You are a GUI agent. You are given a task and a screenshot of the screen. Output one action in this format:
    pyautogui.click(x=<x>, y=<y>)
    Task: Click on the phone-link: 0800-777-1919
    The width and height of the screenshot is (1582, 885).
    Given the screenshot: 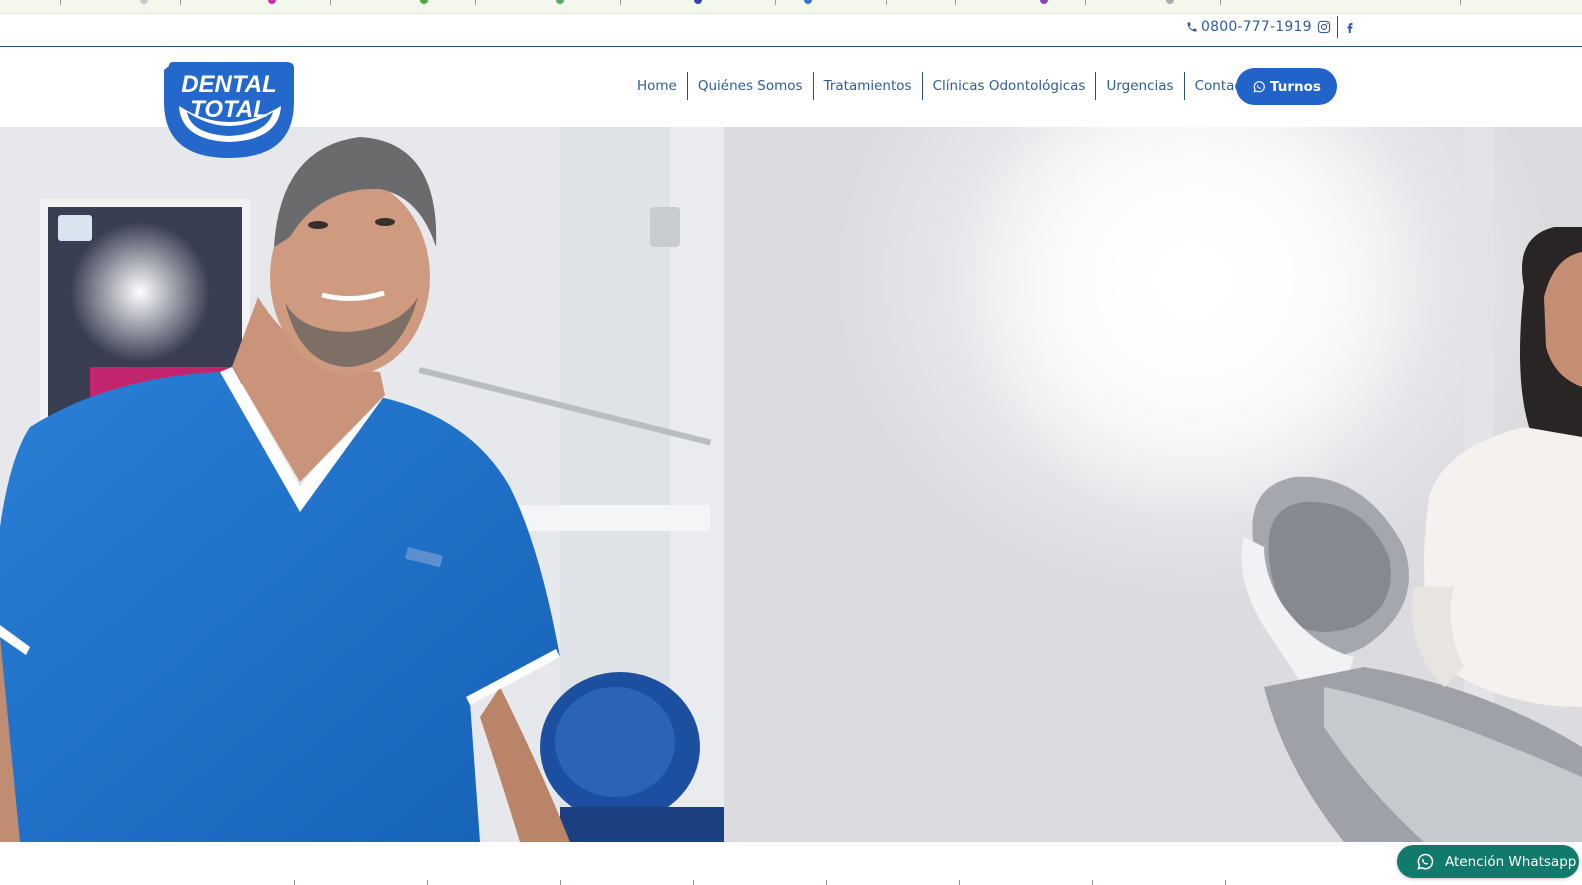 What is the action you would take?
    pyautogui.click(x=1249, y=27)
    